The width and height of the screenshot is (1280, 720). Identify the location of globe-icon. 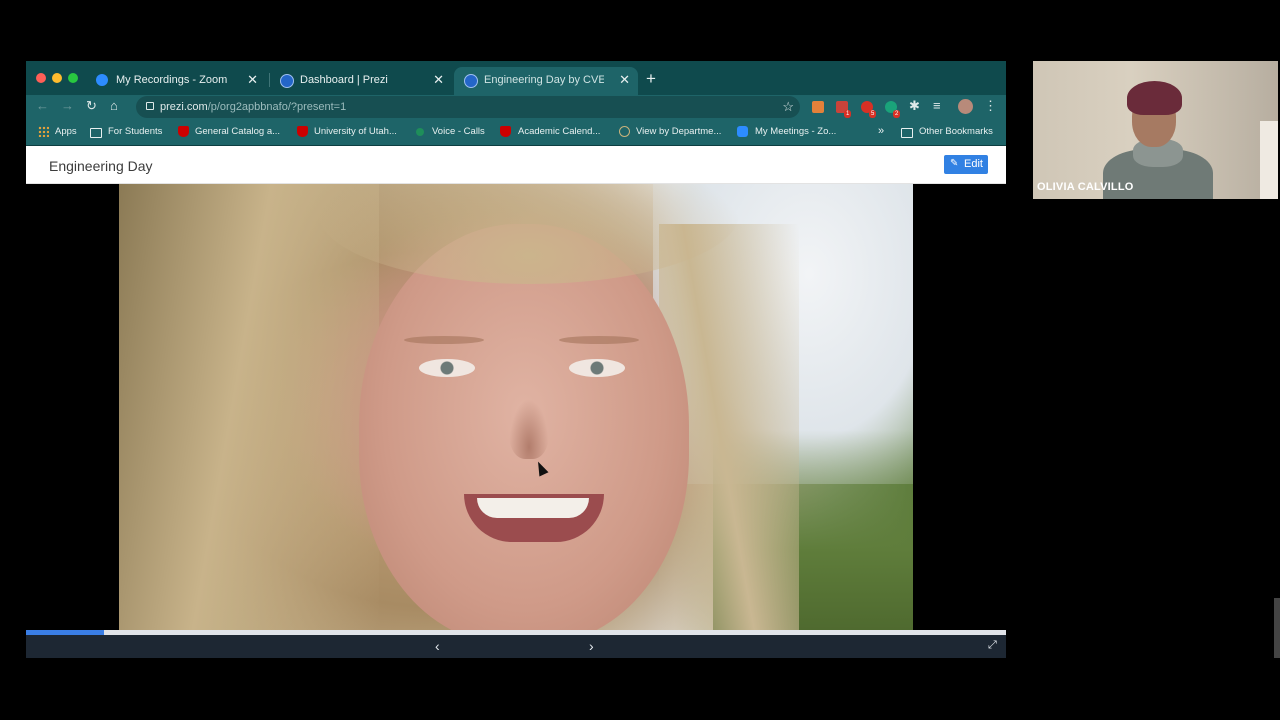
(624, 131).